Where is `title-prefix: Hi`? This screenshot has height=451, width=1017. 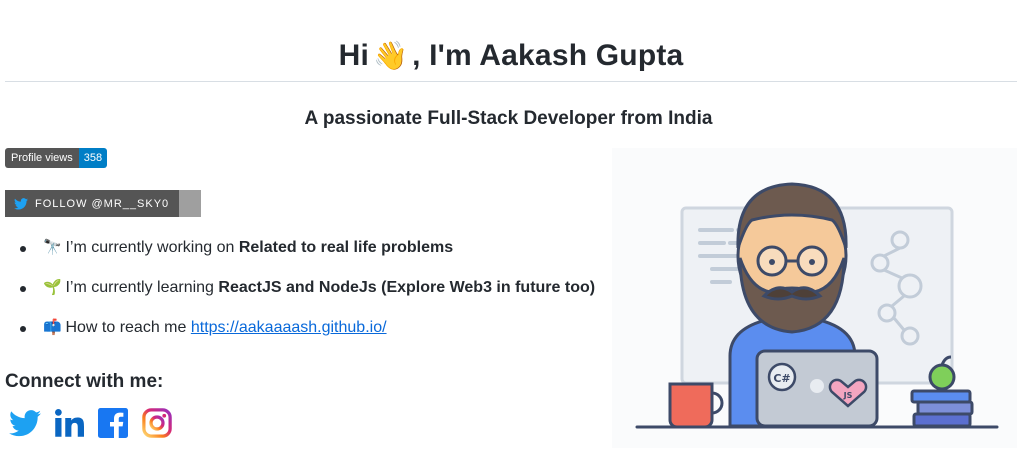 title-prefix: Hi is located at coordinates (353, 55).